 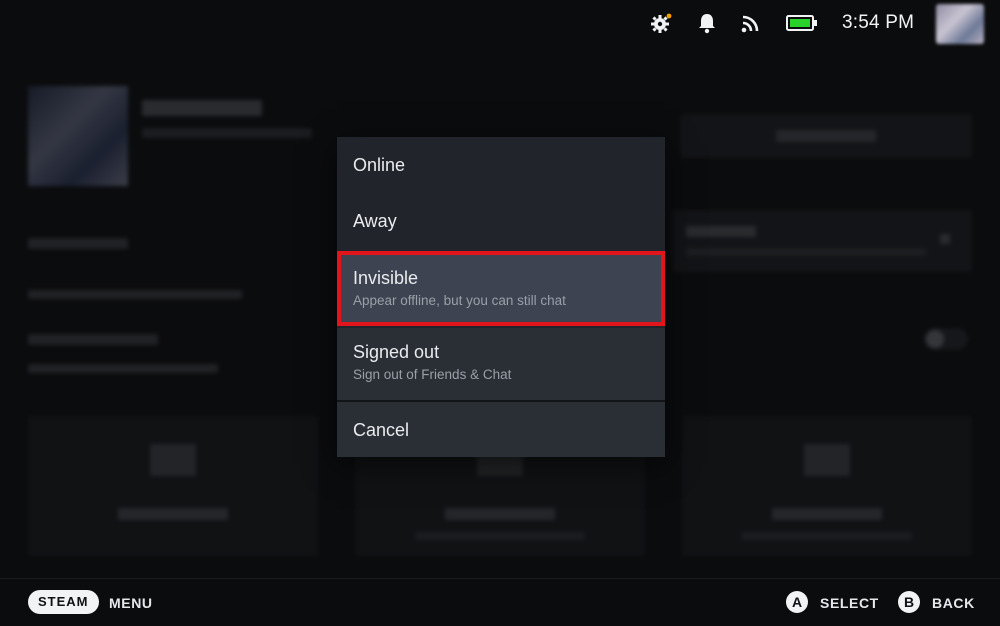 What do you see at coordinates (78, 136) in the screenshot?
I see `profile-avatar` at bounding box center [78, 136].